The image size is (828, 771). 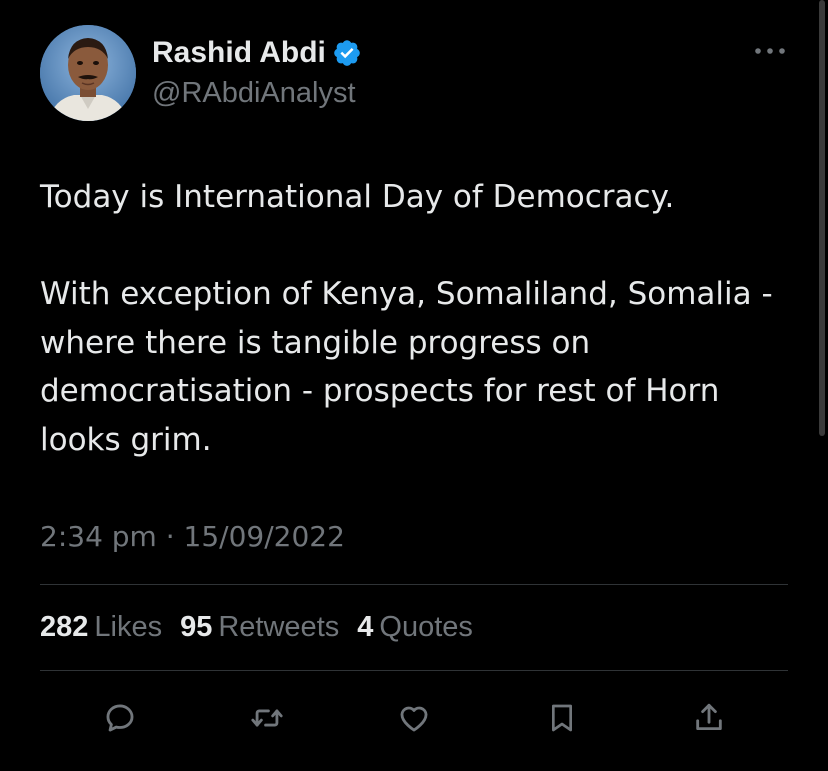 What do you see at coordinates (414, 584) in the screenshot?
I see `divider-top` at bounding box center [414, 584].